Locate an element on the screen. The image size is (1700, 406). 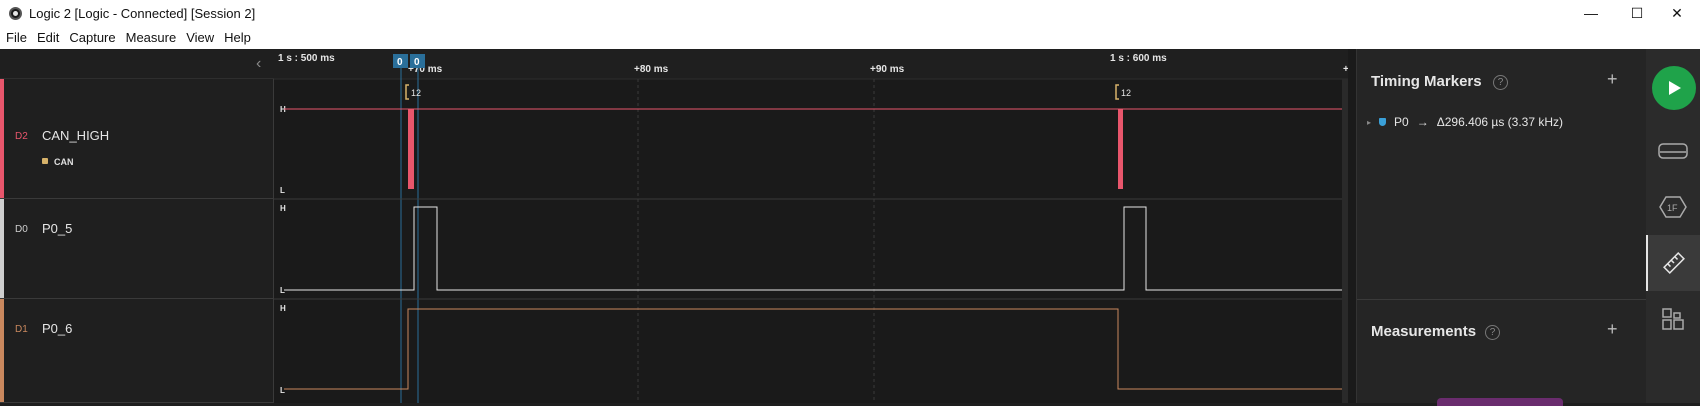
channel-name: CAN_HIGH is located at coordinates (75, 135).